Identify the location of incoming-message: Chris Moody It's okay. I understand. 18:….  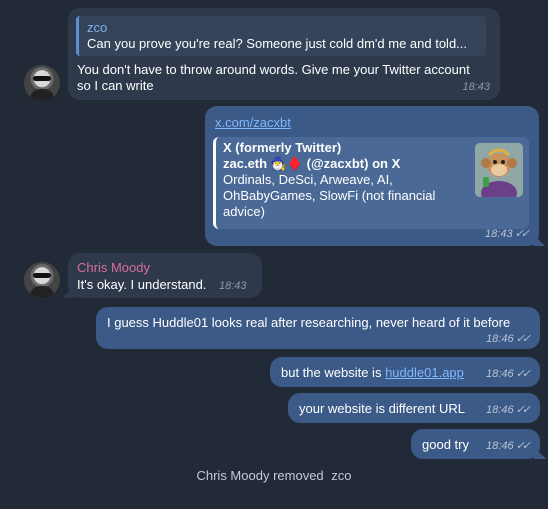
(165, 275).